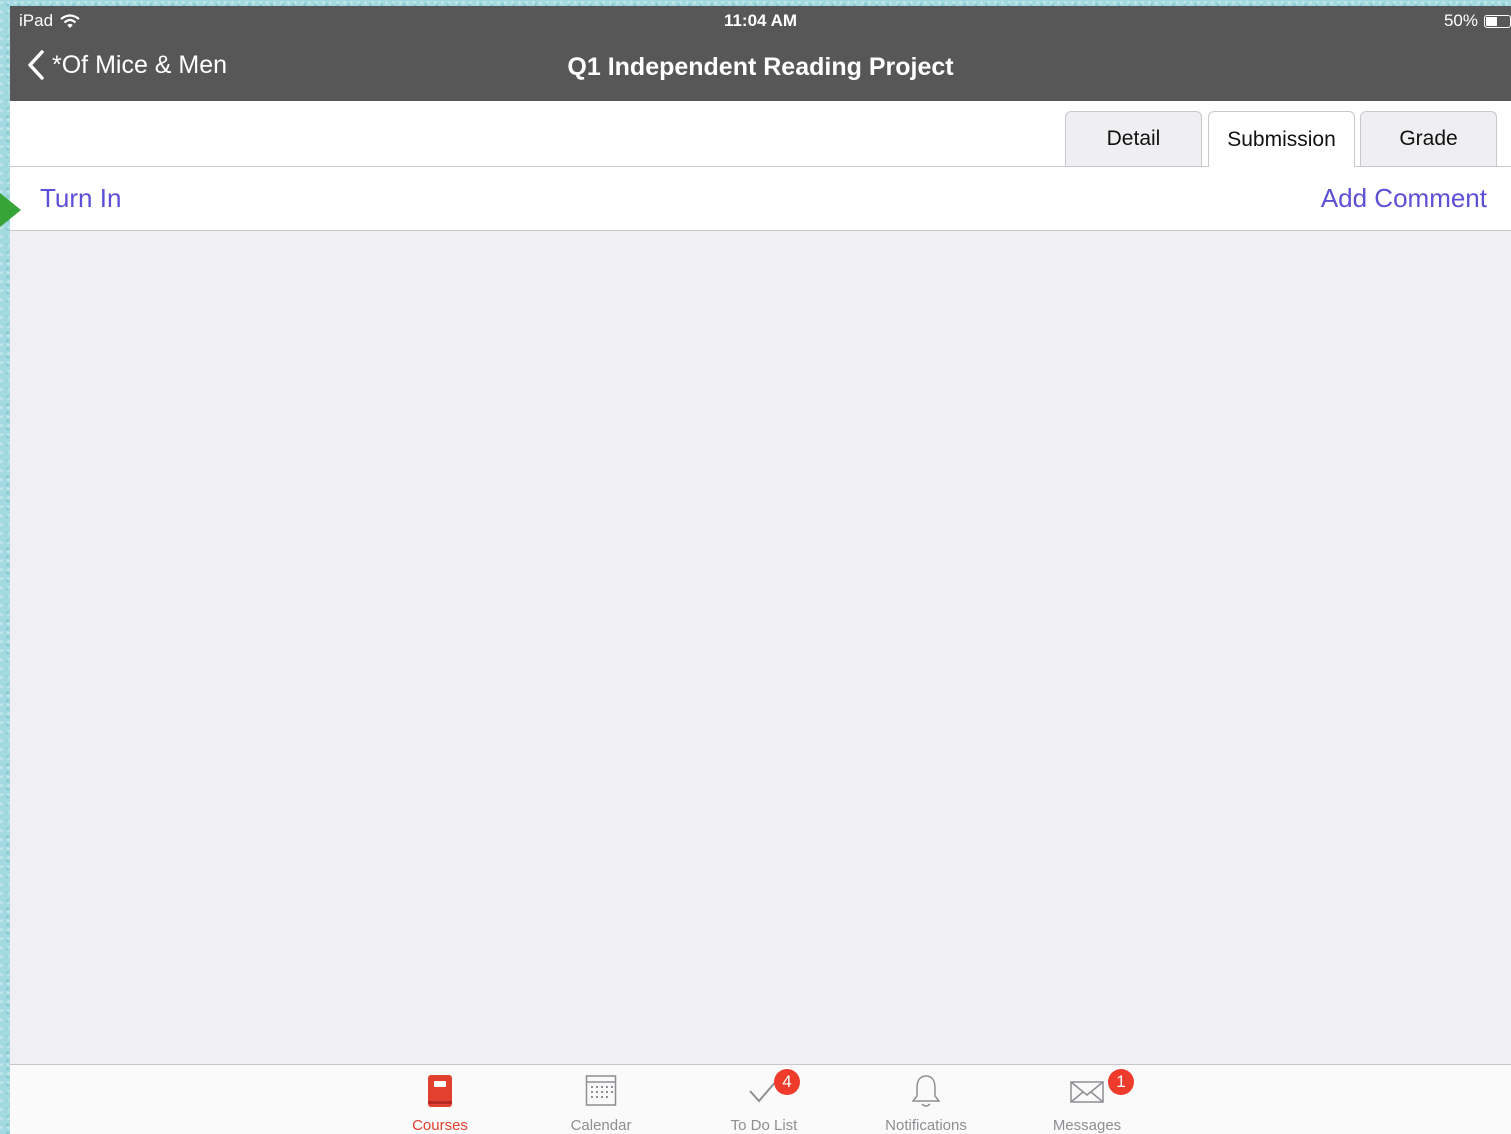 The width and height of the screenshot is (1511, 1134). I want to click on status-bar-right: 50%, so click(1477, 21).